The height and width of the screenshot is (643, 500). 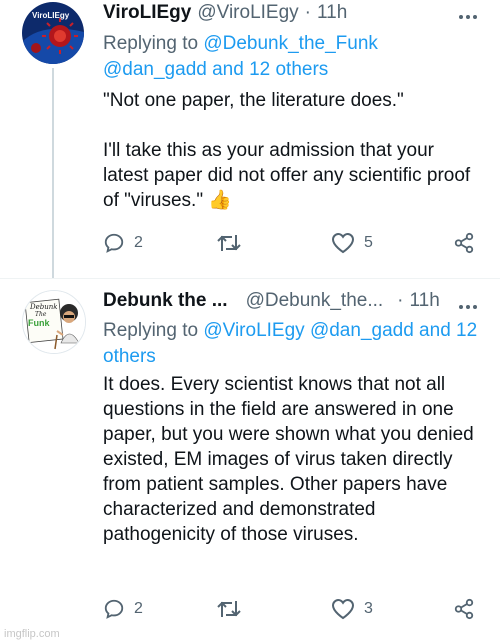 I want to click on imgflip-watermark: imgflip.com, so click(x=32, y=634).